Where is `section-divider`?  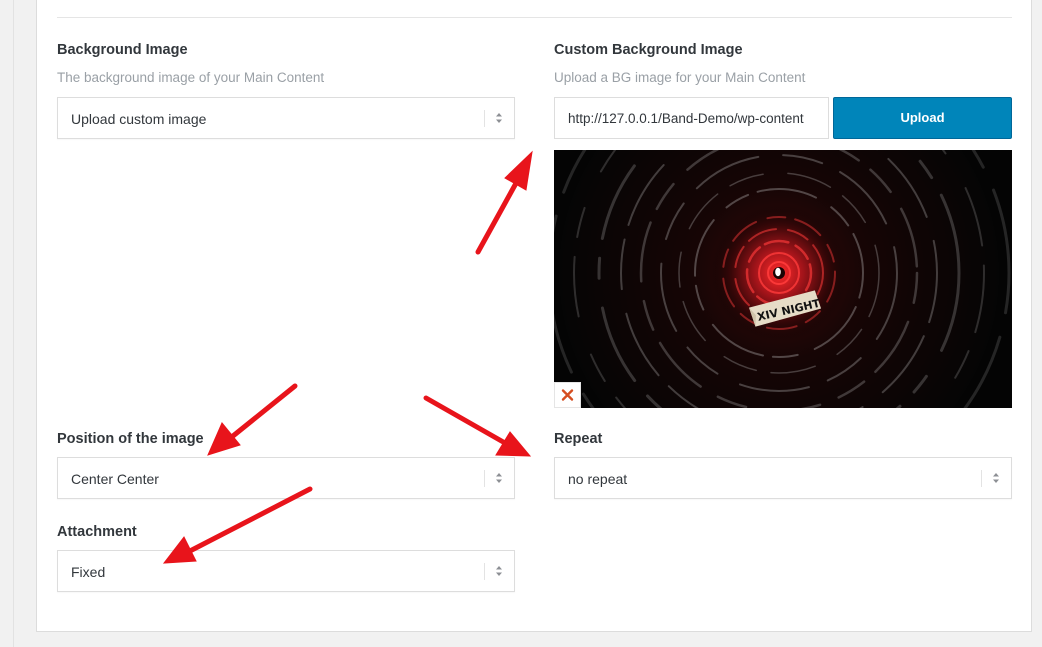
section-divider is located at coordinates (534, 17).